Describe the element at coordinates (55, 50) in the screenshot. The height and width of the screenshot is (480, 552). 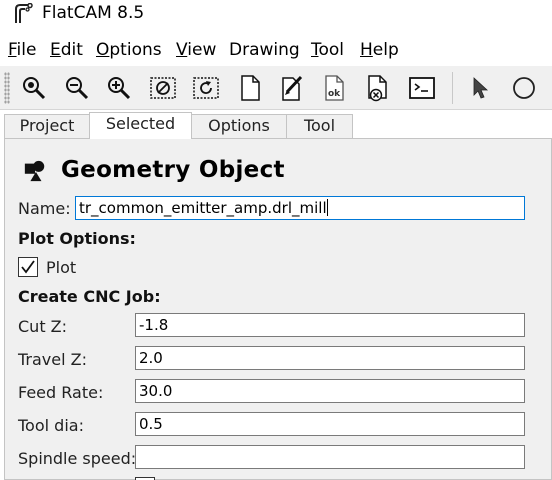
I see `menu-edit-mnemonic: E` at that location.